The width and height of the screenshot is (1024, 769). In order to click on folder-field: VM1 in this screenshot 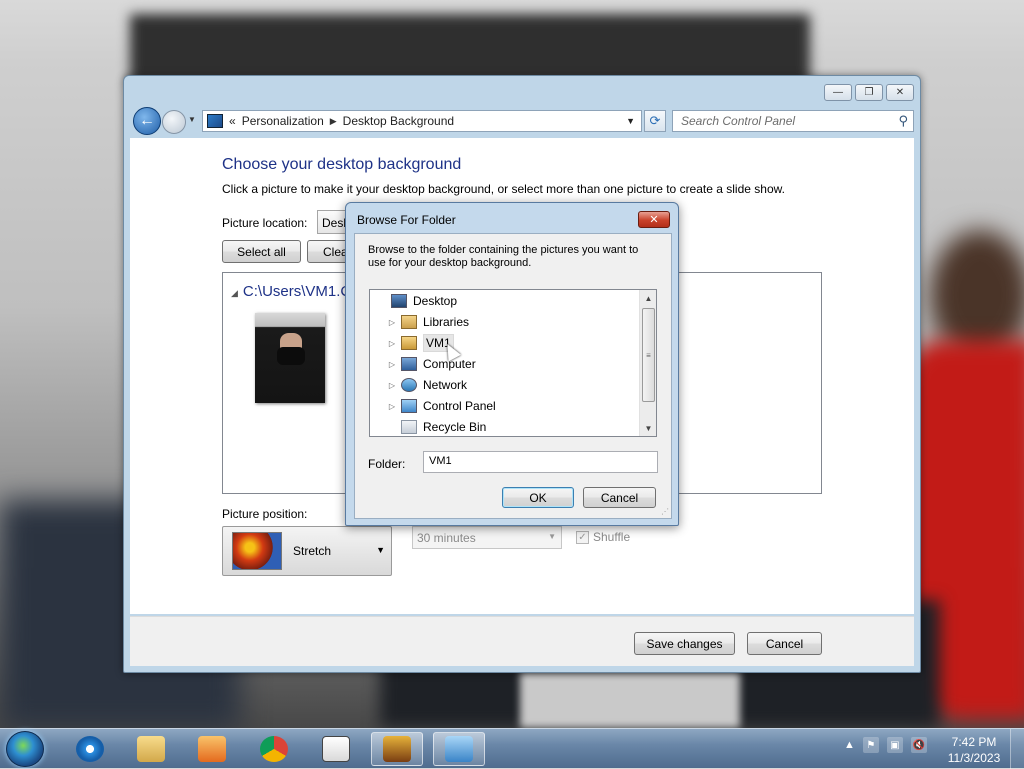, I will do `click(540, 462)`.